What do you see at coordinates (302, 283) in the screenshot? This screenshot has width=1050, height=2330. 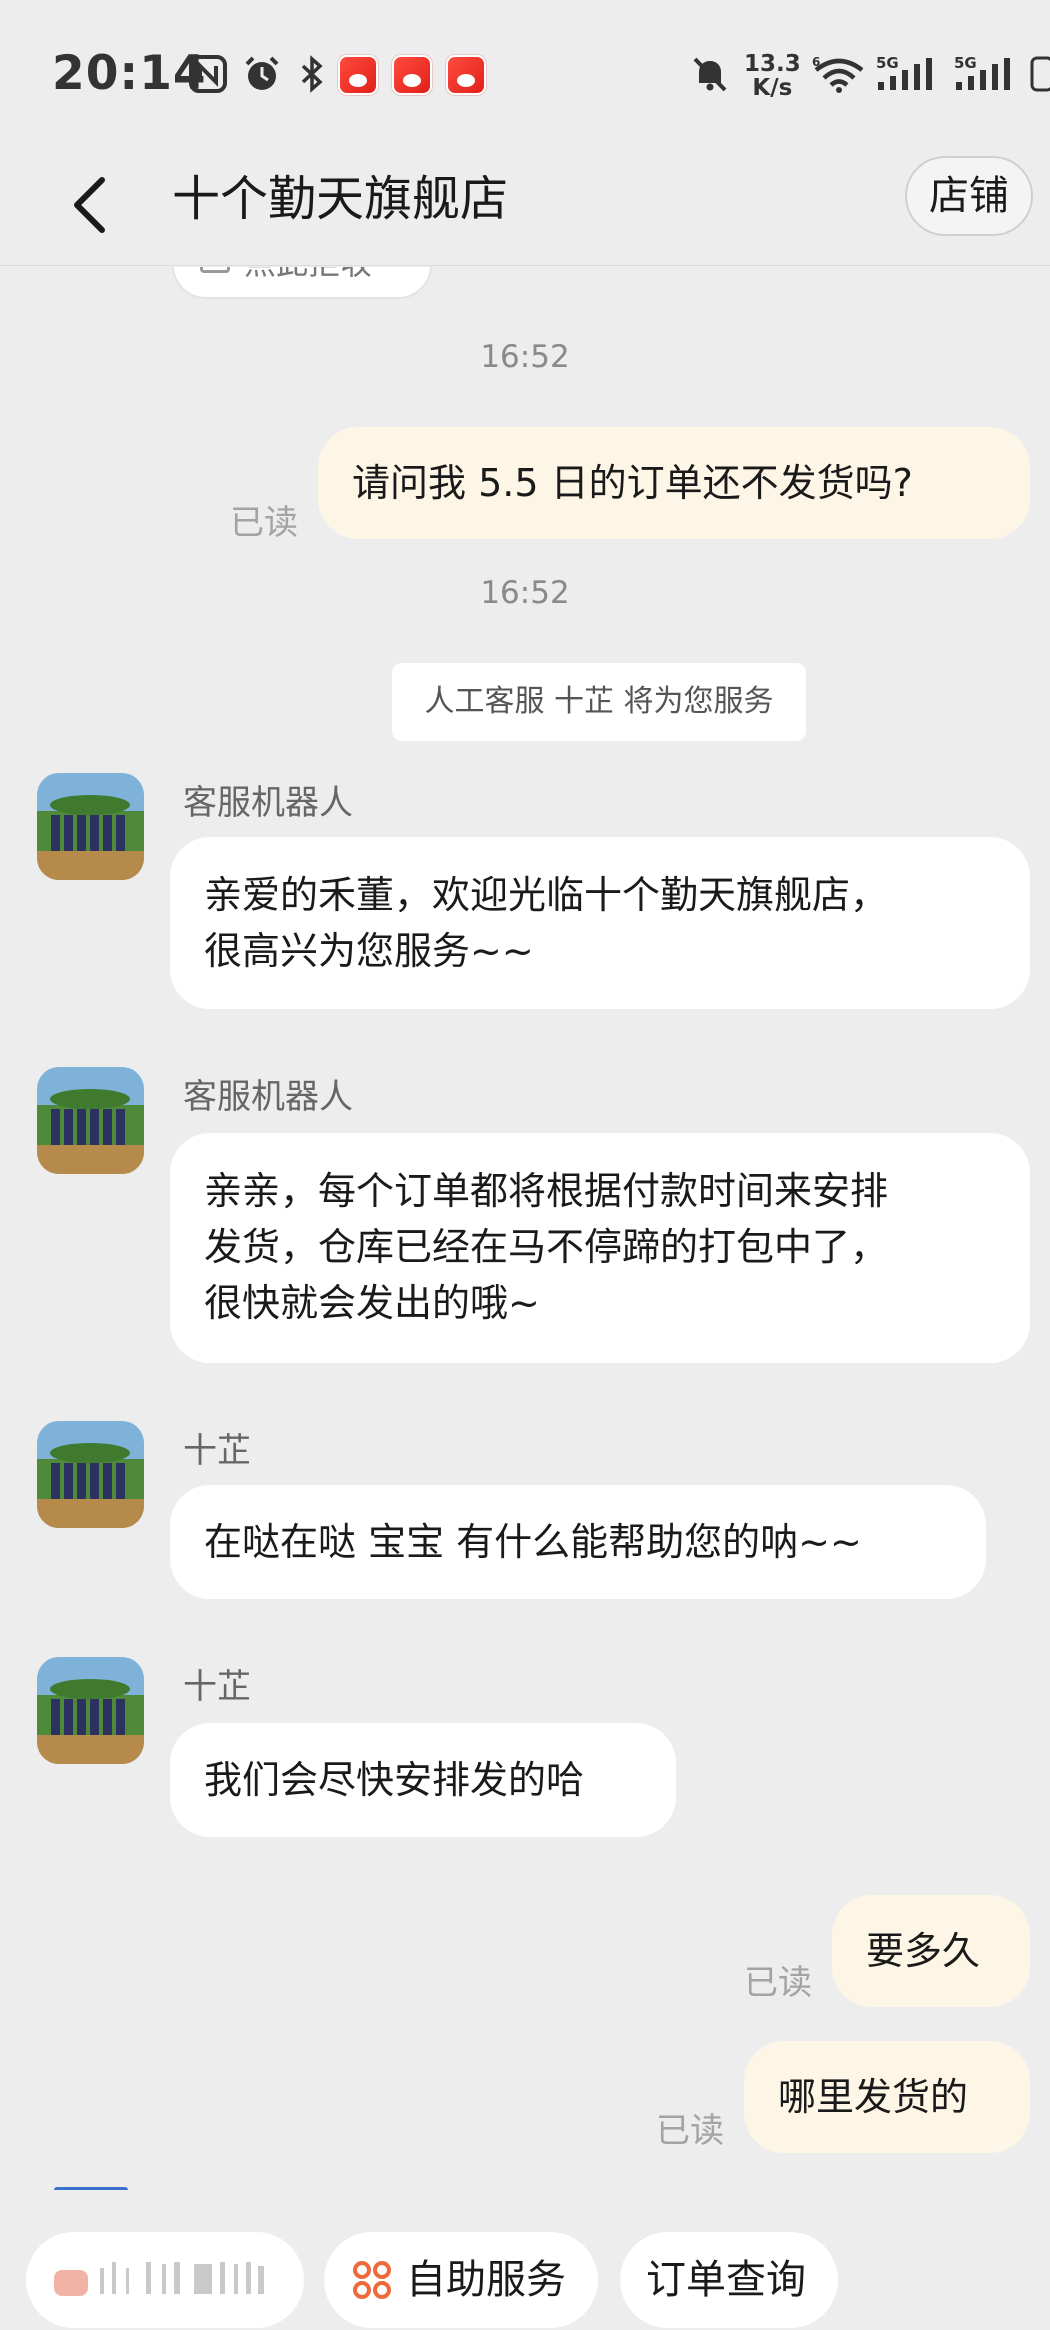 I see `reject-messages-pill: 点此拒收` at bounding box center [302, 283].